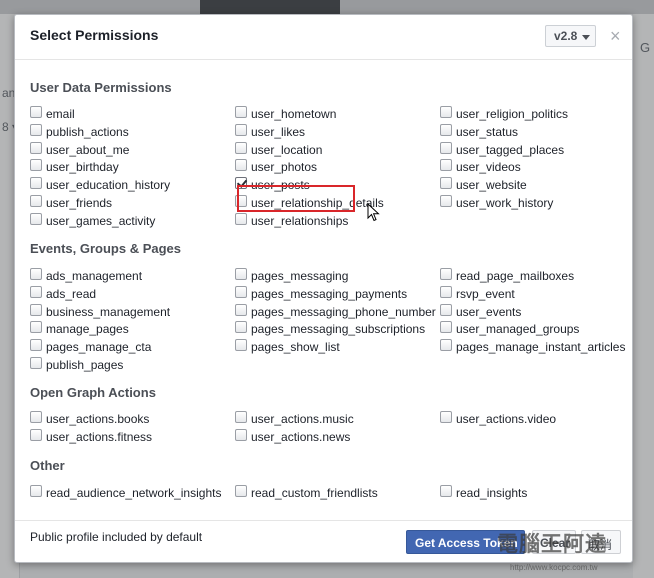  What do you see at coordinates (108, 312) in the screenshot?
I see `permission-label: business_management` at bounding box center [108, 312].